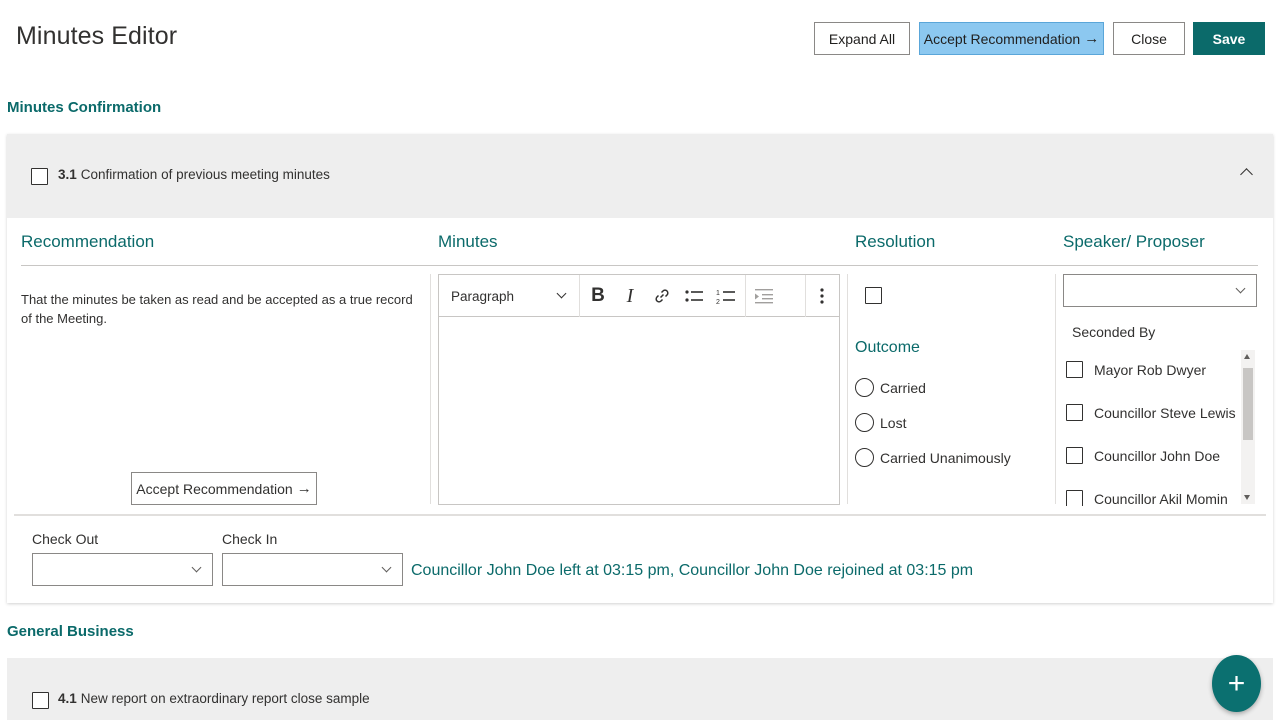  I want to click on editor-toolbar: Paragraph B I 12, so click(639, 296).